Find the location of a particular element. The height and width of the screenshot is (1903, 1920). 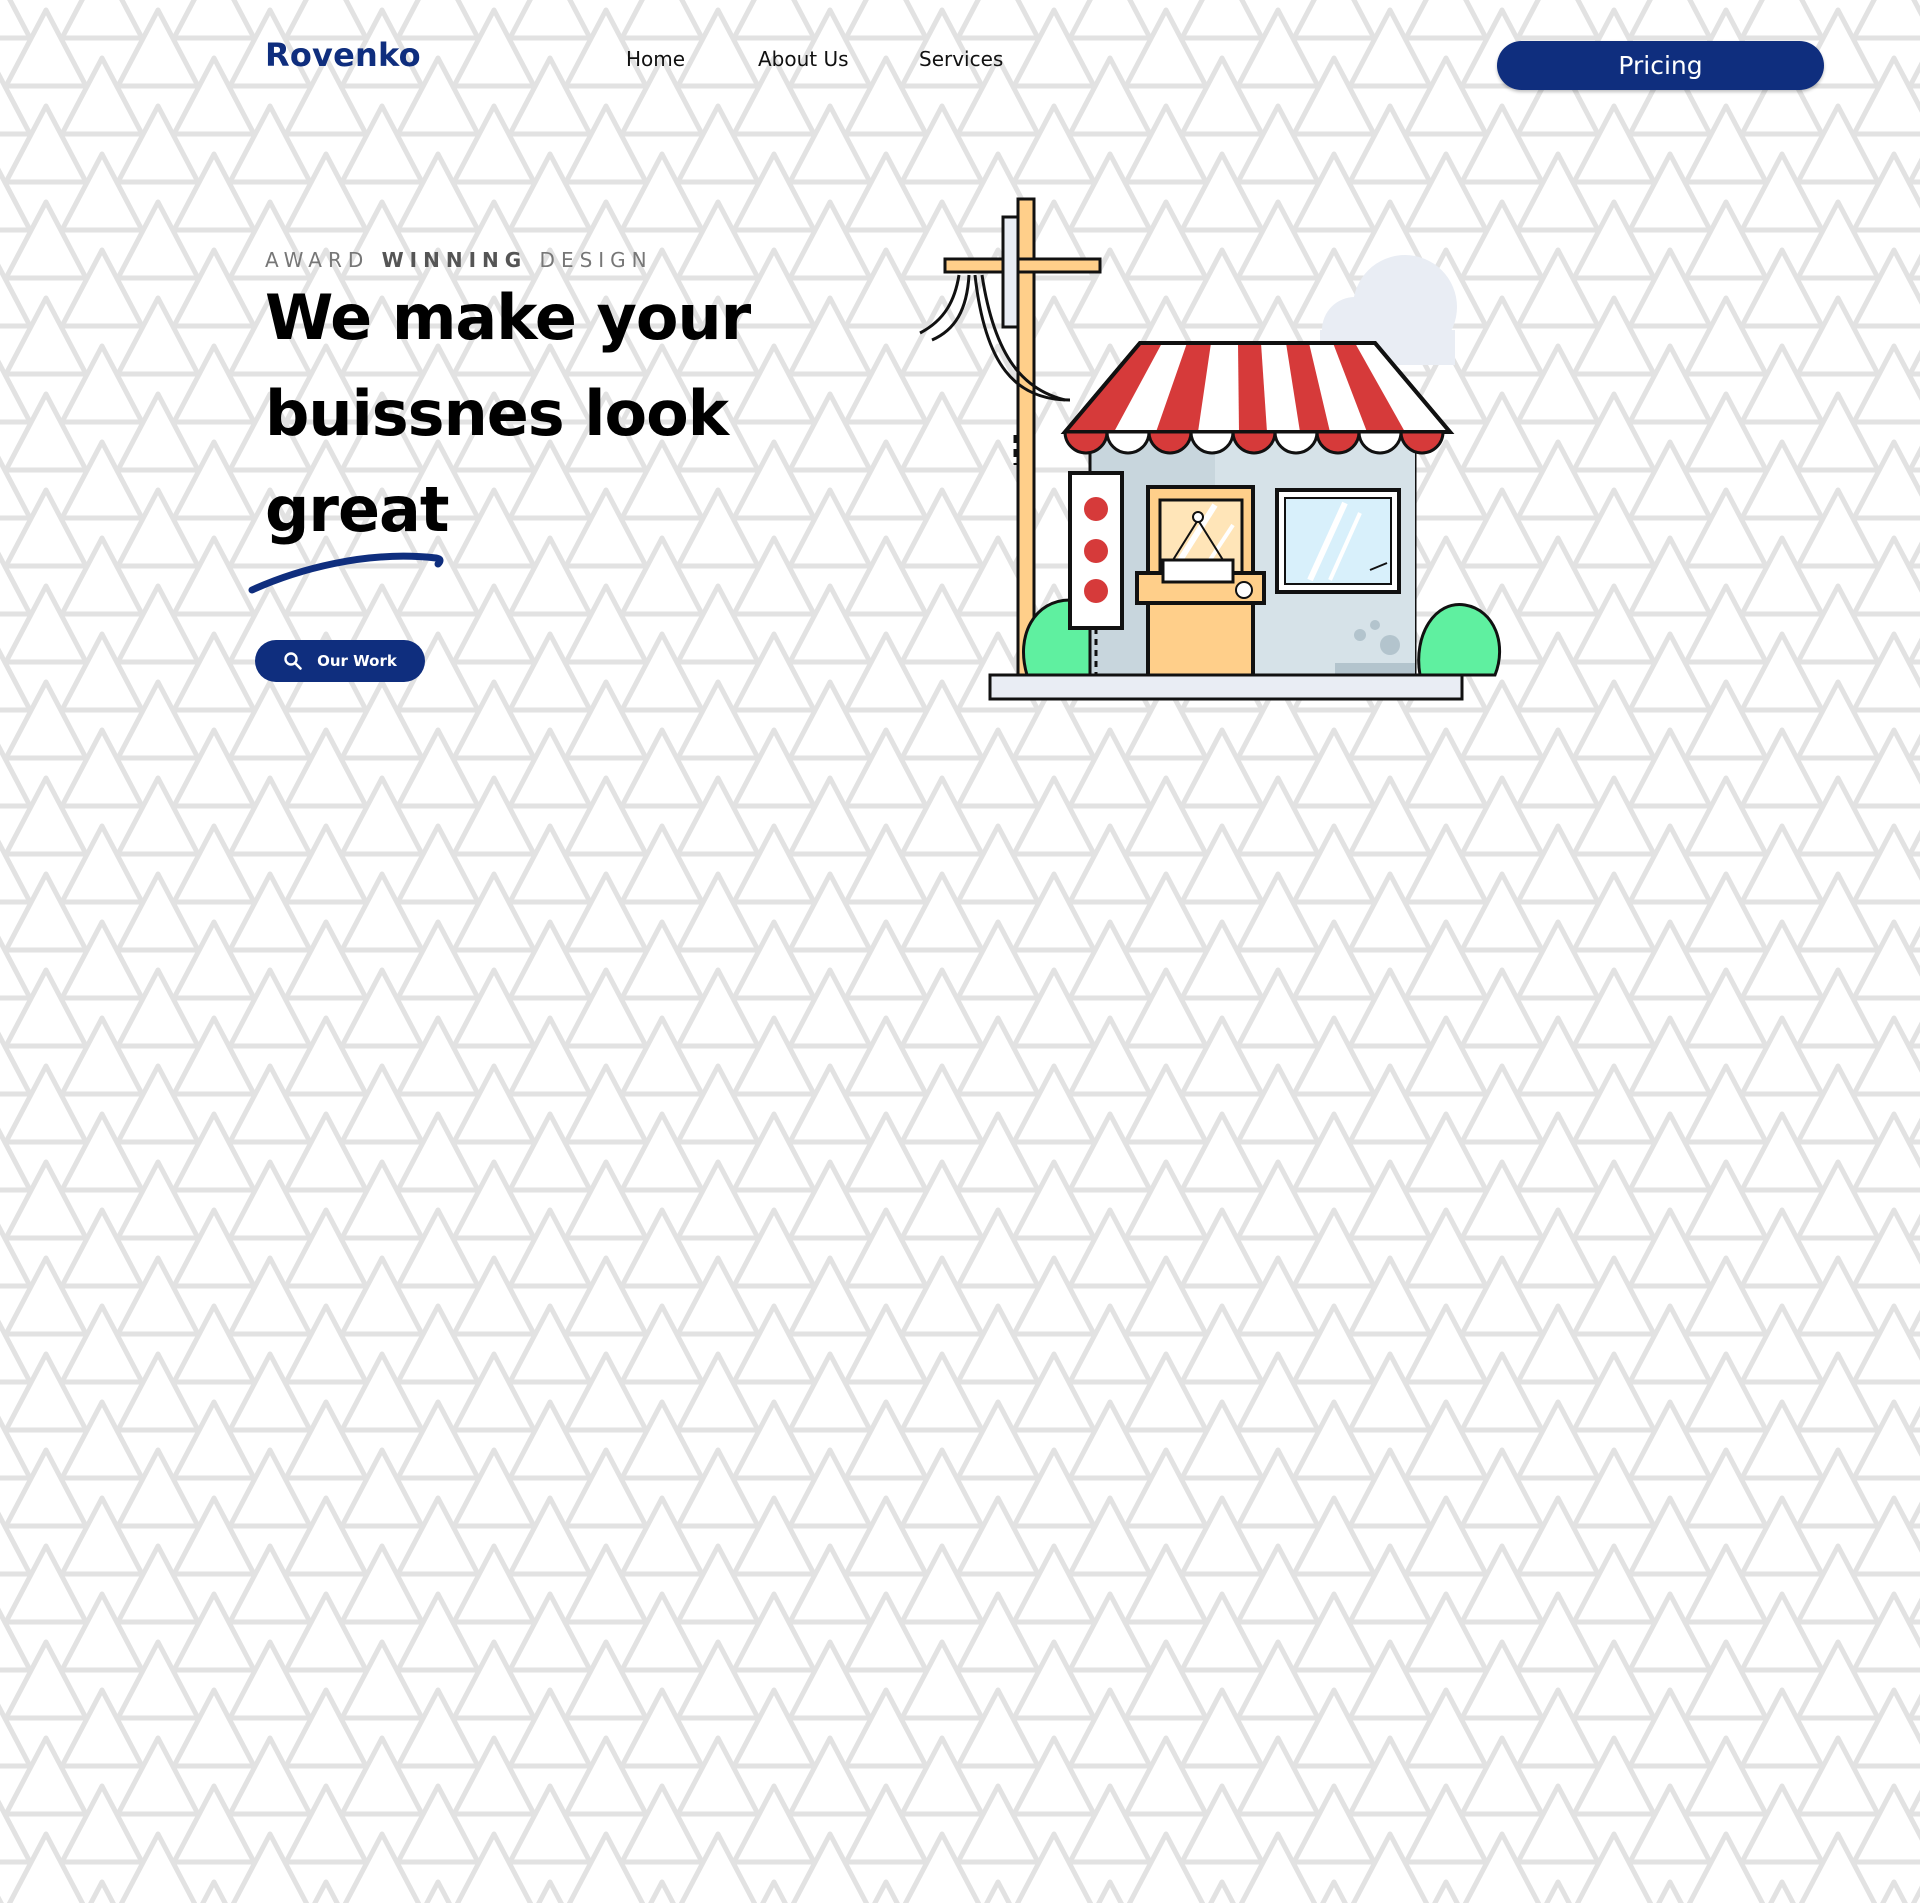

bush-right-icon is located at coordinates (1459, 640).